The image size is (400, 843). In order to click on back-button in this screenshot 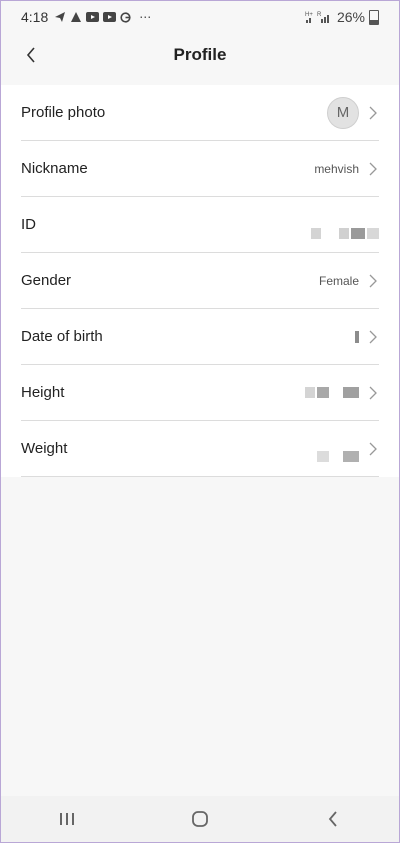, I will do `click(31, 55)`.